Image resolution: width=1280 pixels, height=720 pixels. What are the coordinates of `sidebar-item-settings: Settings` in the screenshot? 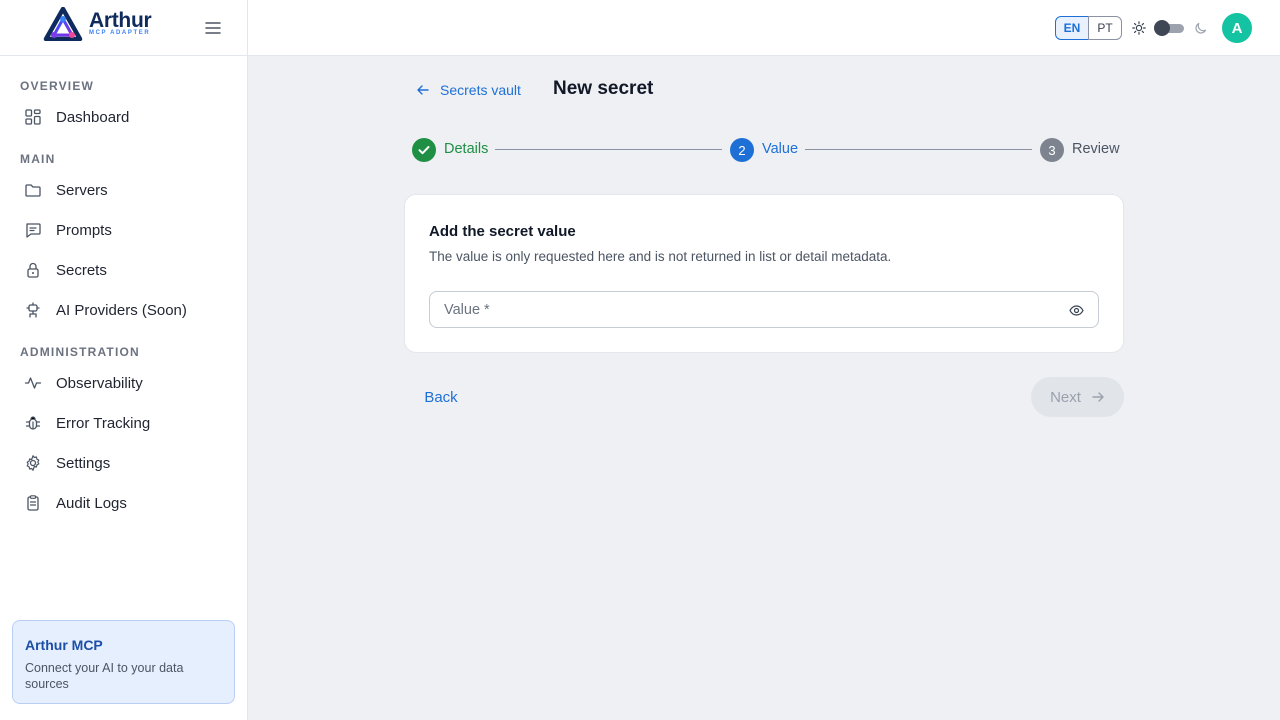 It's located at (124, 463).